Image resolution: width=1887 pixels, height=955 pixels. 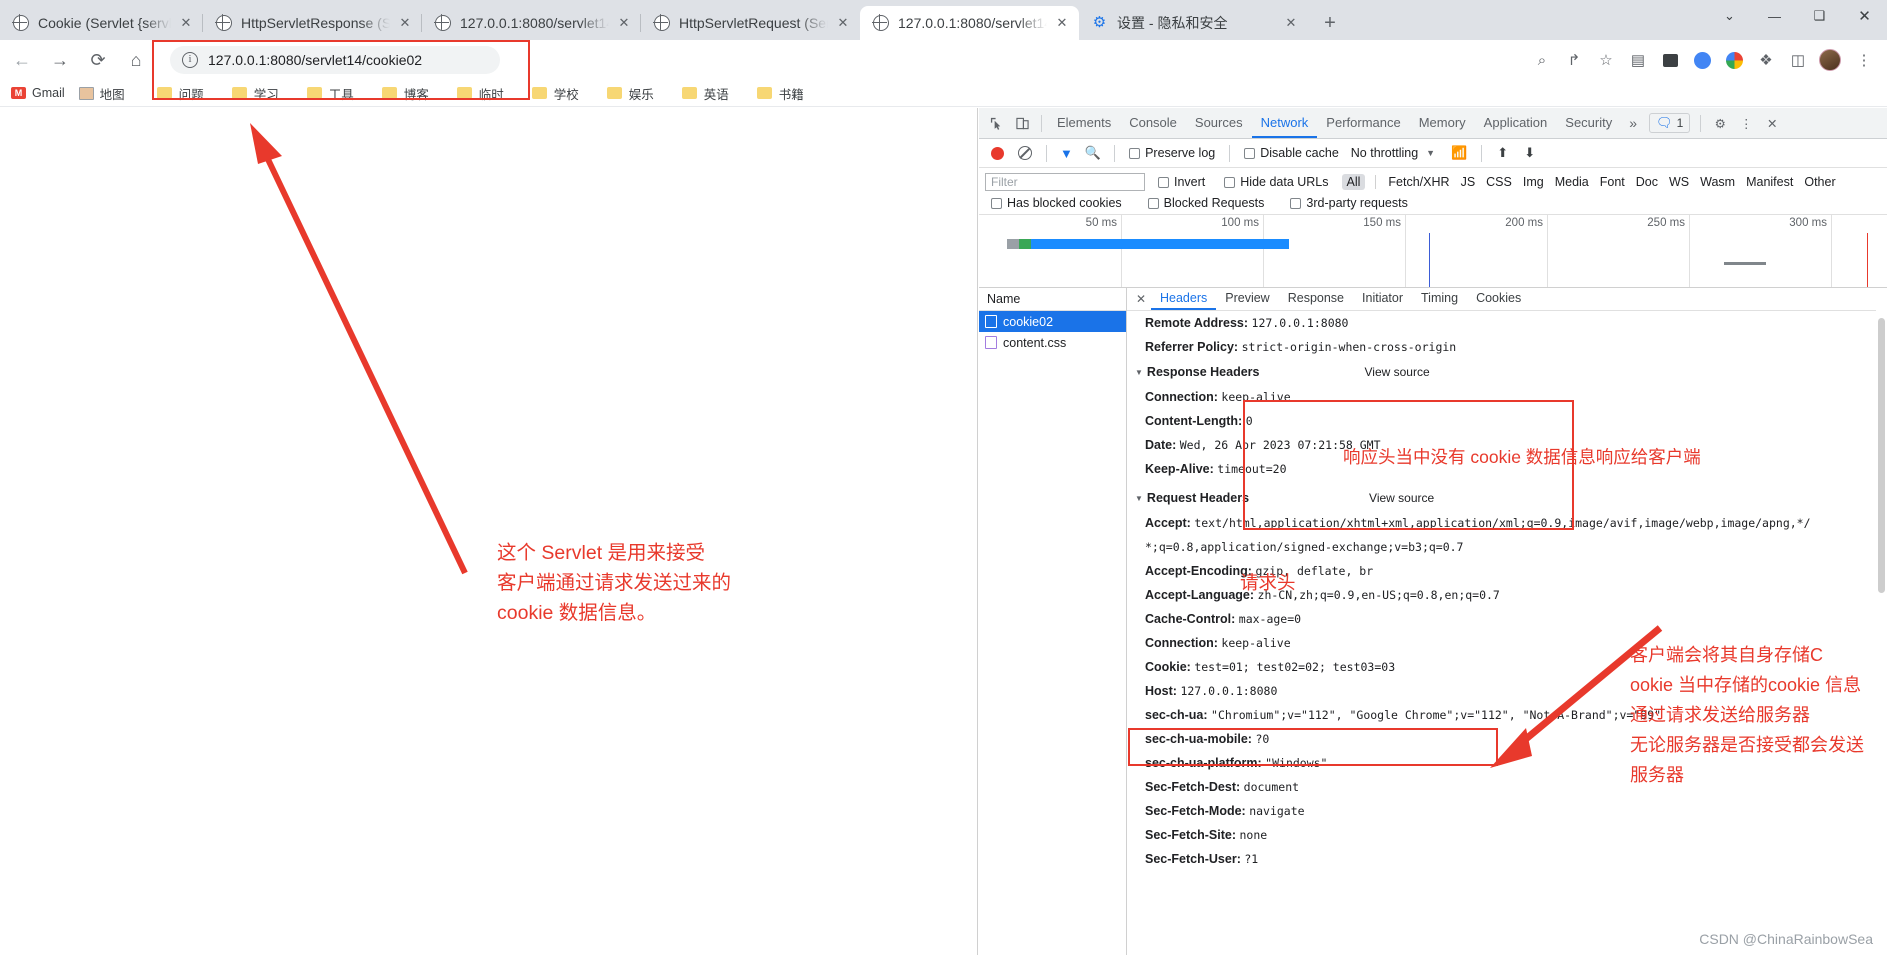 What do you see at coordinates (480, 93) in the screenshot?
I see `bookmark-folder-linshi: 临时` at bounding box center [480, 93].